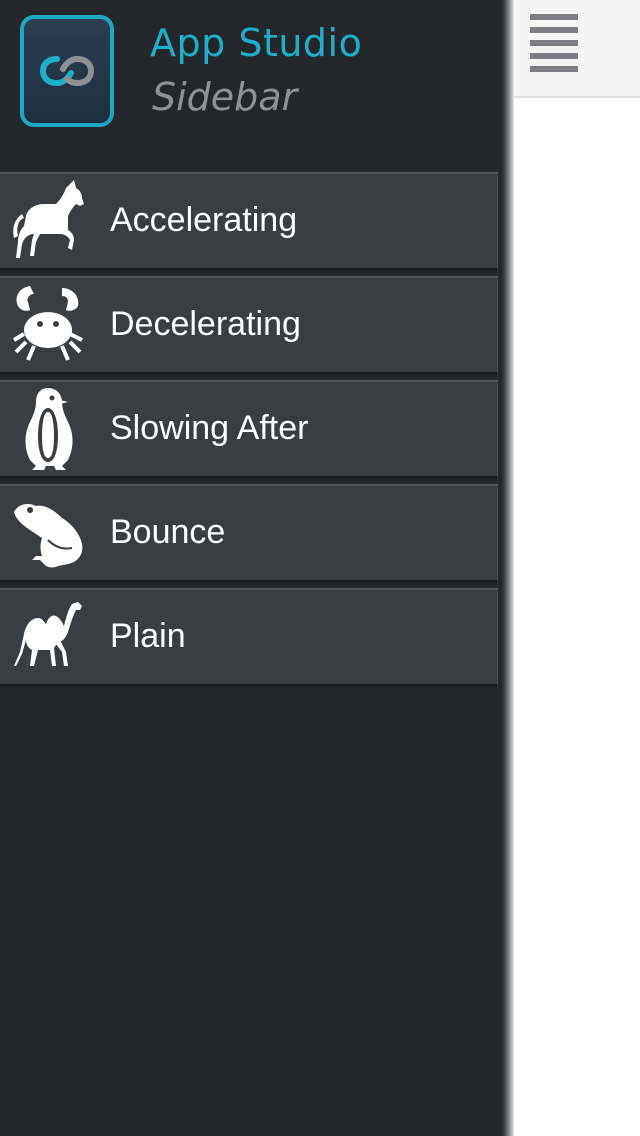  Describe the element at coordinates (249, 637) in the screenshot. I see `sidebar-item-plain: Plain` at that location.